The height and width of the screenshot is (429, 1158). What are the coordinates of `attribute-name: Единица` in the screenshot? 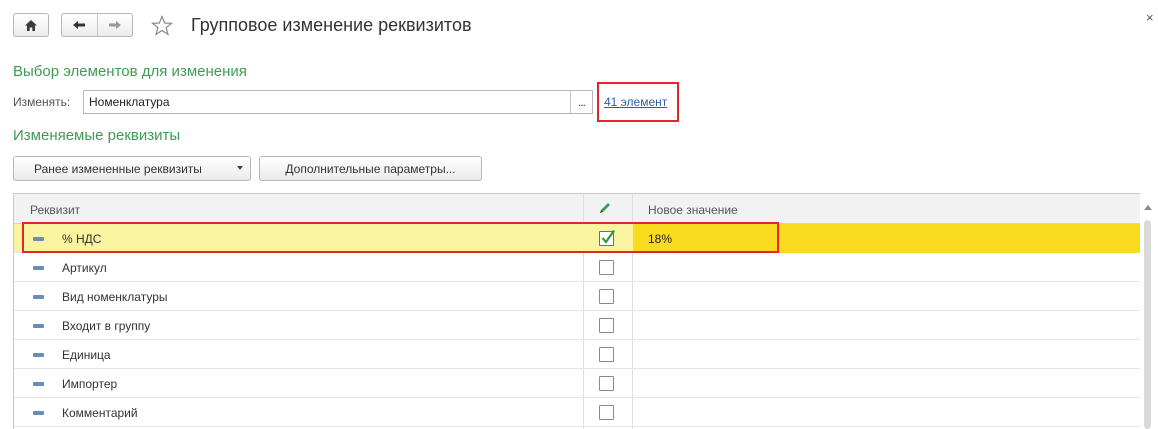 It's located at (86, 355).